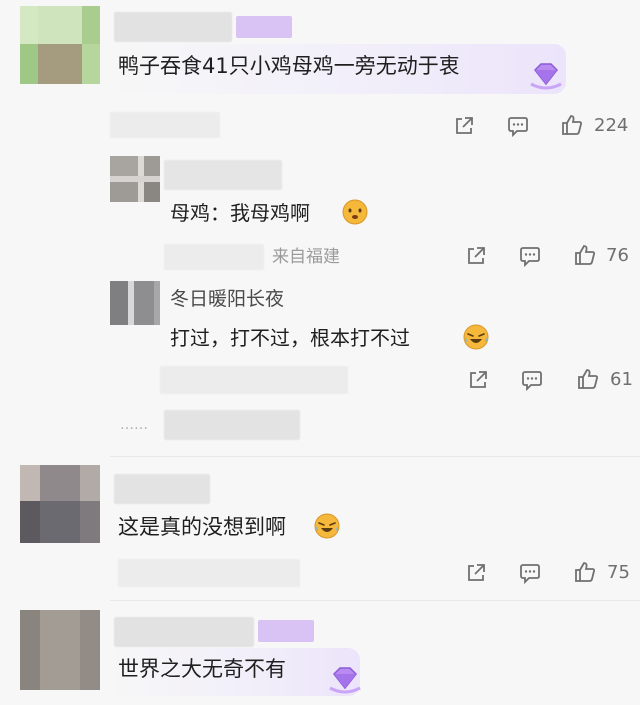  I want to click on like-count: 61, so click(621, 379).